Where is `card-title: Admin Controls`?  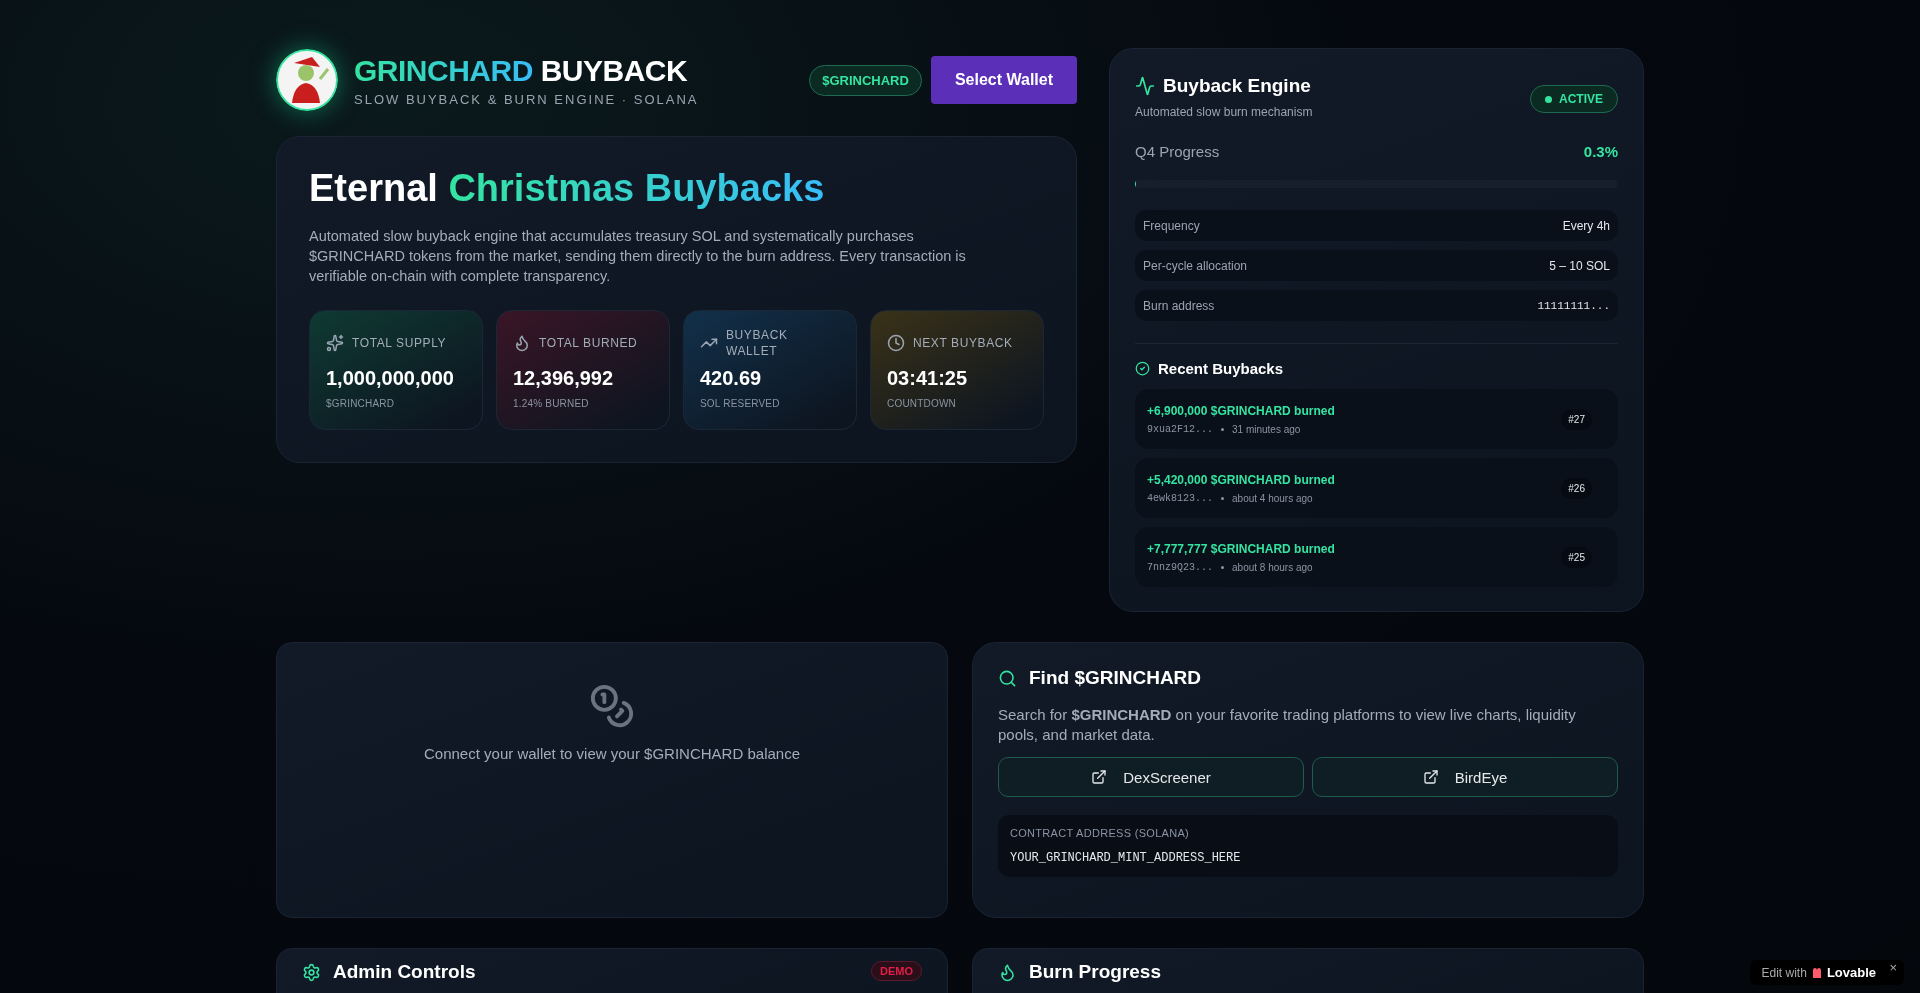 card-title: Admin Controls is located at coordinates (404, 972).